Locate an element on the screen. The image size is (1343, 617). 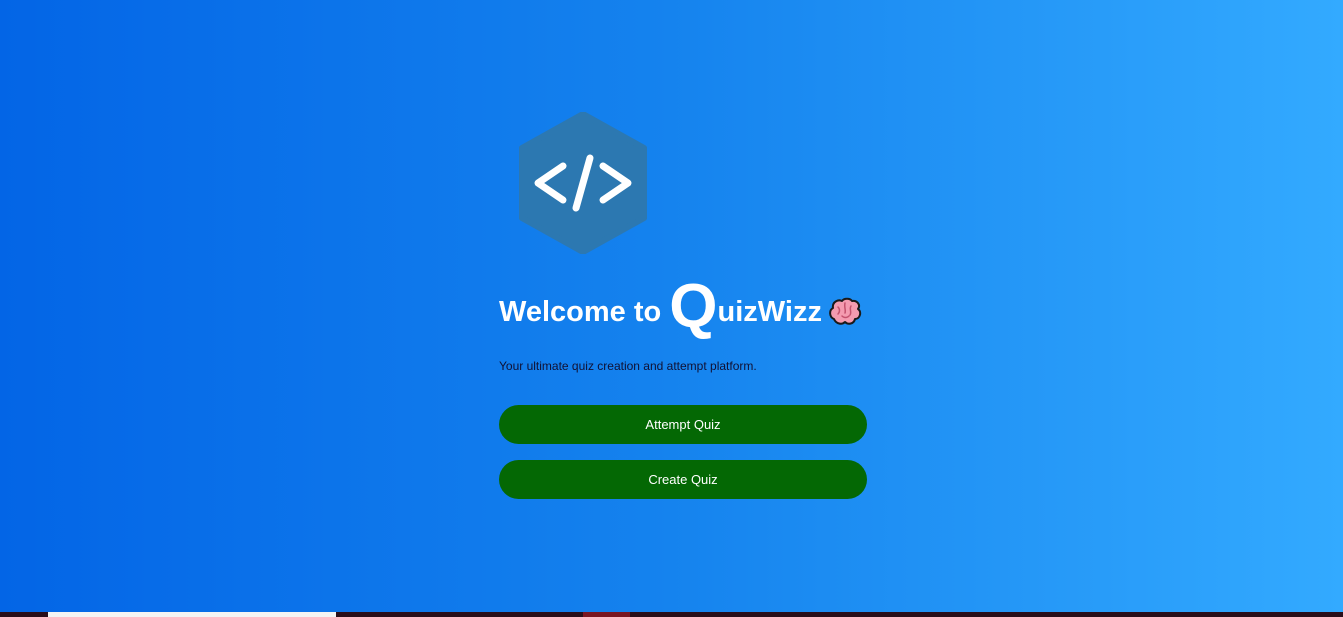
title-big-letter: Q is located at coordinates (693, 306).